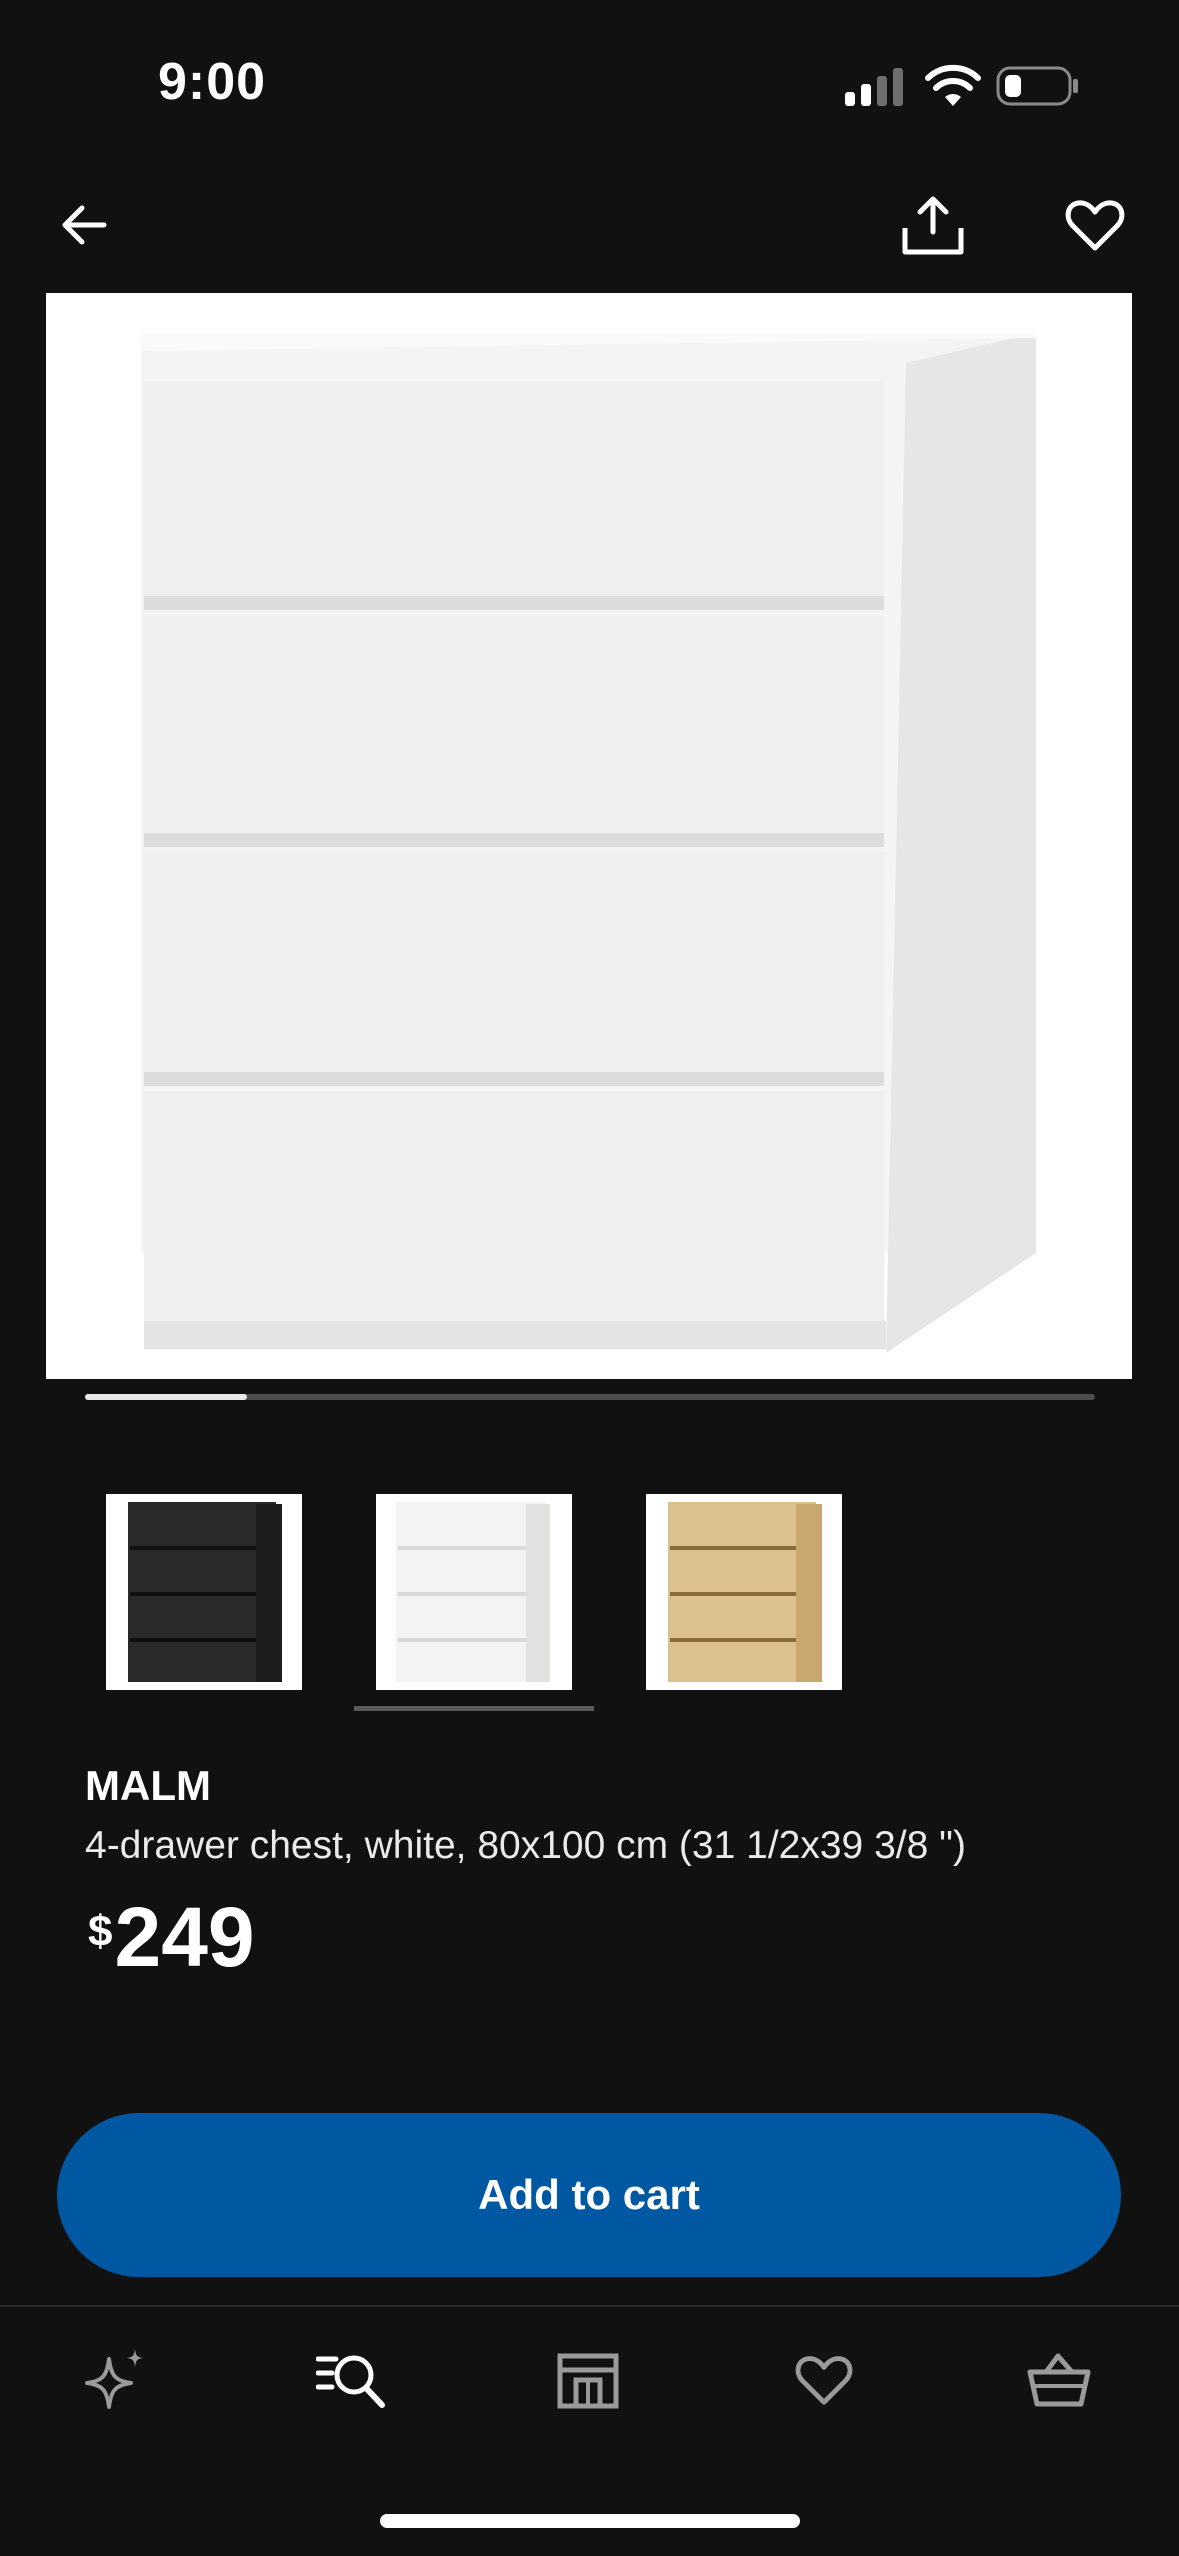 This screenshot has width=1179, height=2556. Describe the element at coordinates (589, 2306) in the screenshot. I see `bottom-nav-divider` at that location.